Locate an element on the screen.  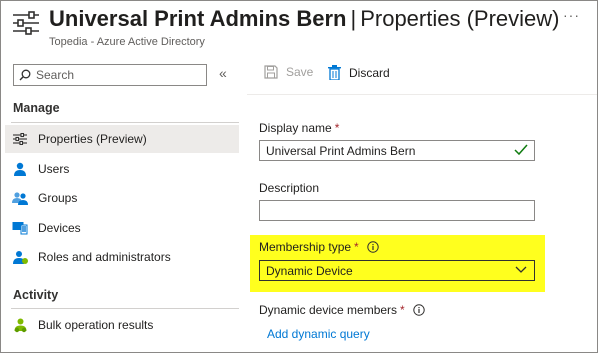
membership-type-label-text: Membership type is located at coordinates (305, 247).